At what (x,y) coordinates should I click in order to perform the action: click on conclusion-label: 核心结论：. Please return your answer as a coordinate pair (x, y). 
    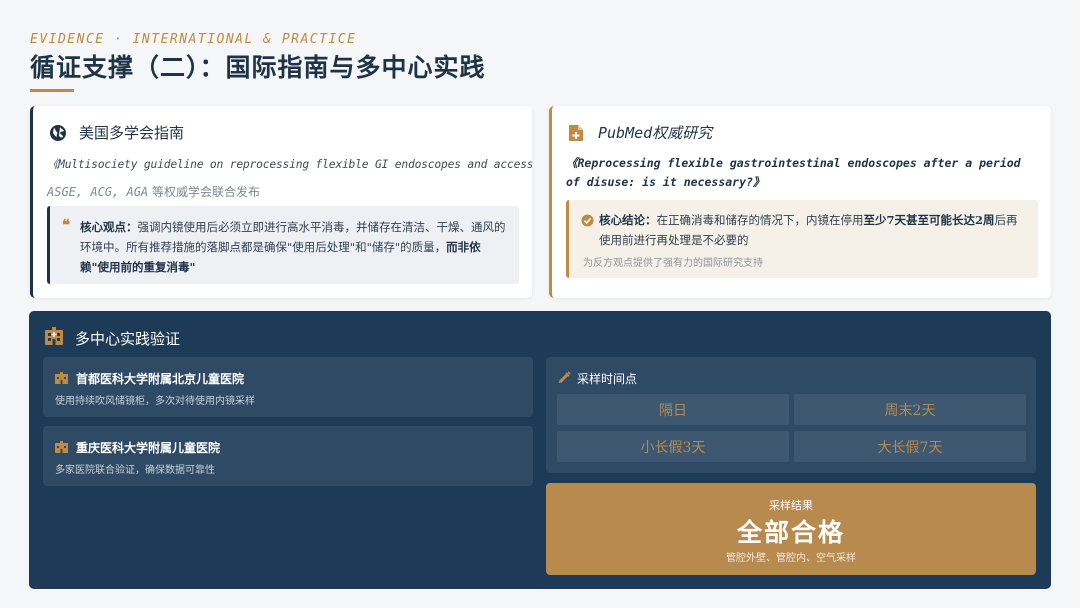
    Looking at the image, I should click on (628, 220).